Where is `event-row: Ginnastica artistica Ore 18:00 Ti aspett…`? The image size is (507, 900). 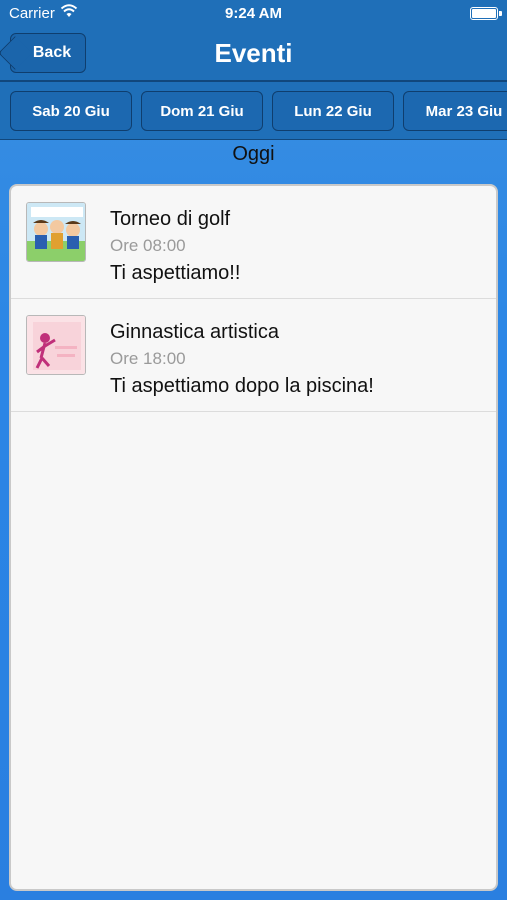 event-row: Ginnastica artistica Ore 18:00 Ti aspett… is located at coordinates (253, 355).